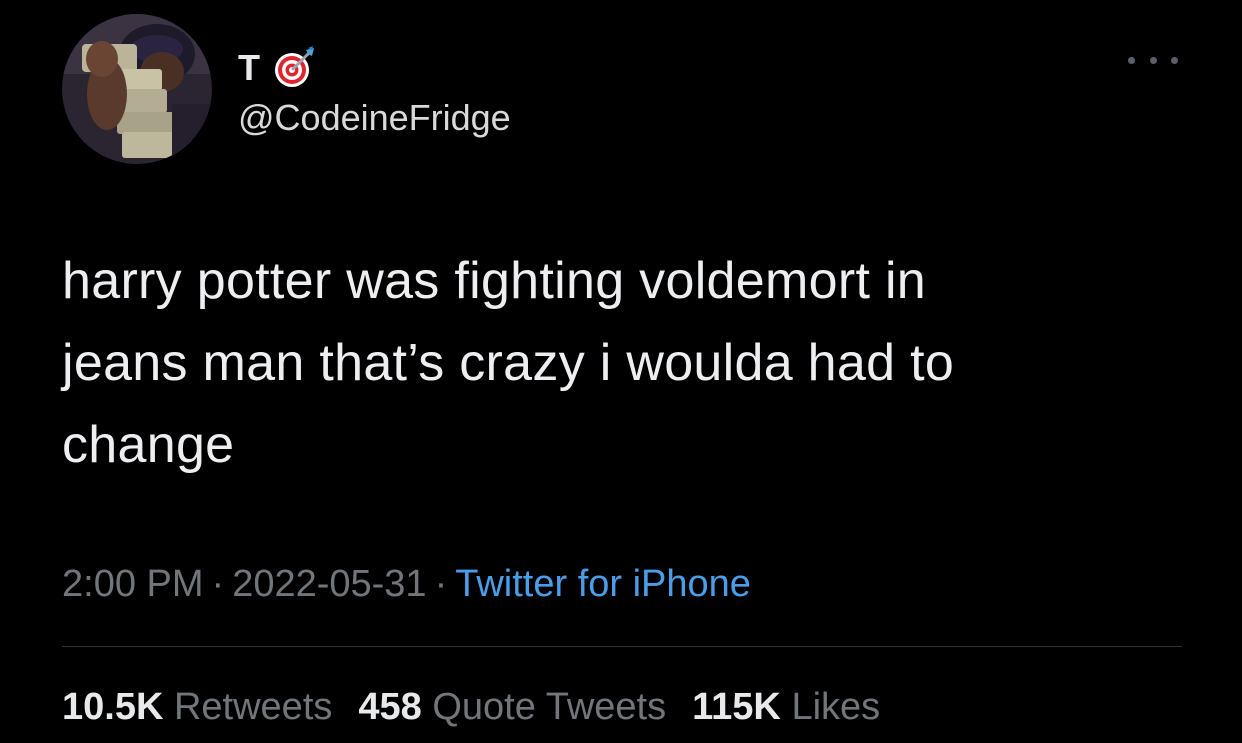 This screenshot has width=1242, height=743. I want to click on tweet-date: 2022-05-31, so click(329, 584).